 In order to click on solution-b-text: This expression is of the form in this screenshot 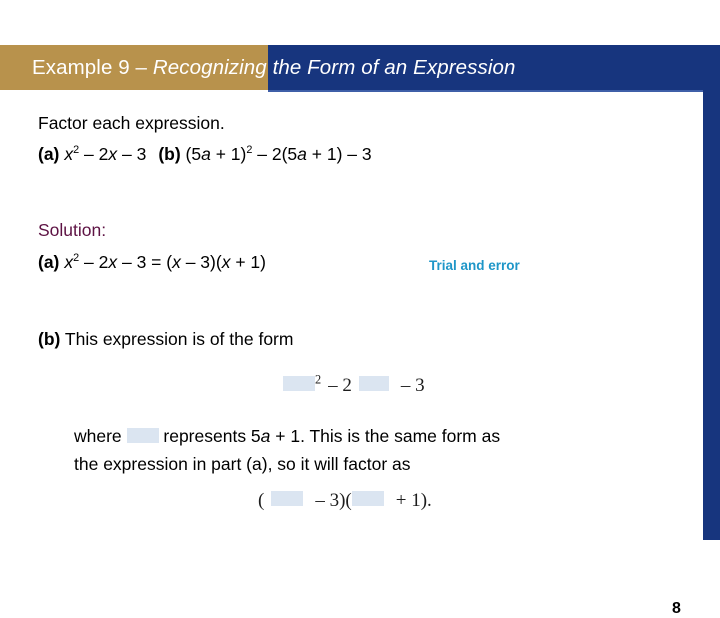, I will do `click(177, 339)`.